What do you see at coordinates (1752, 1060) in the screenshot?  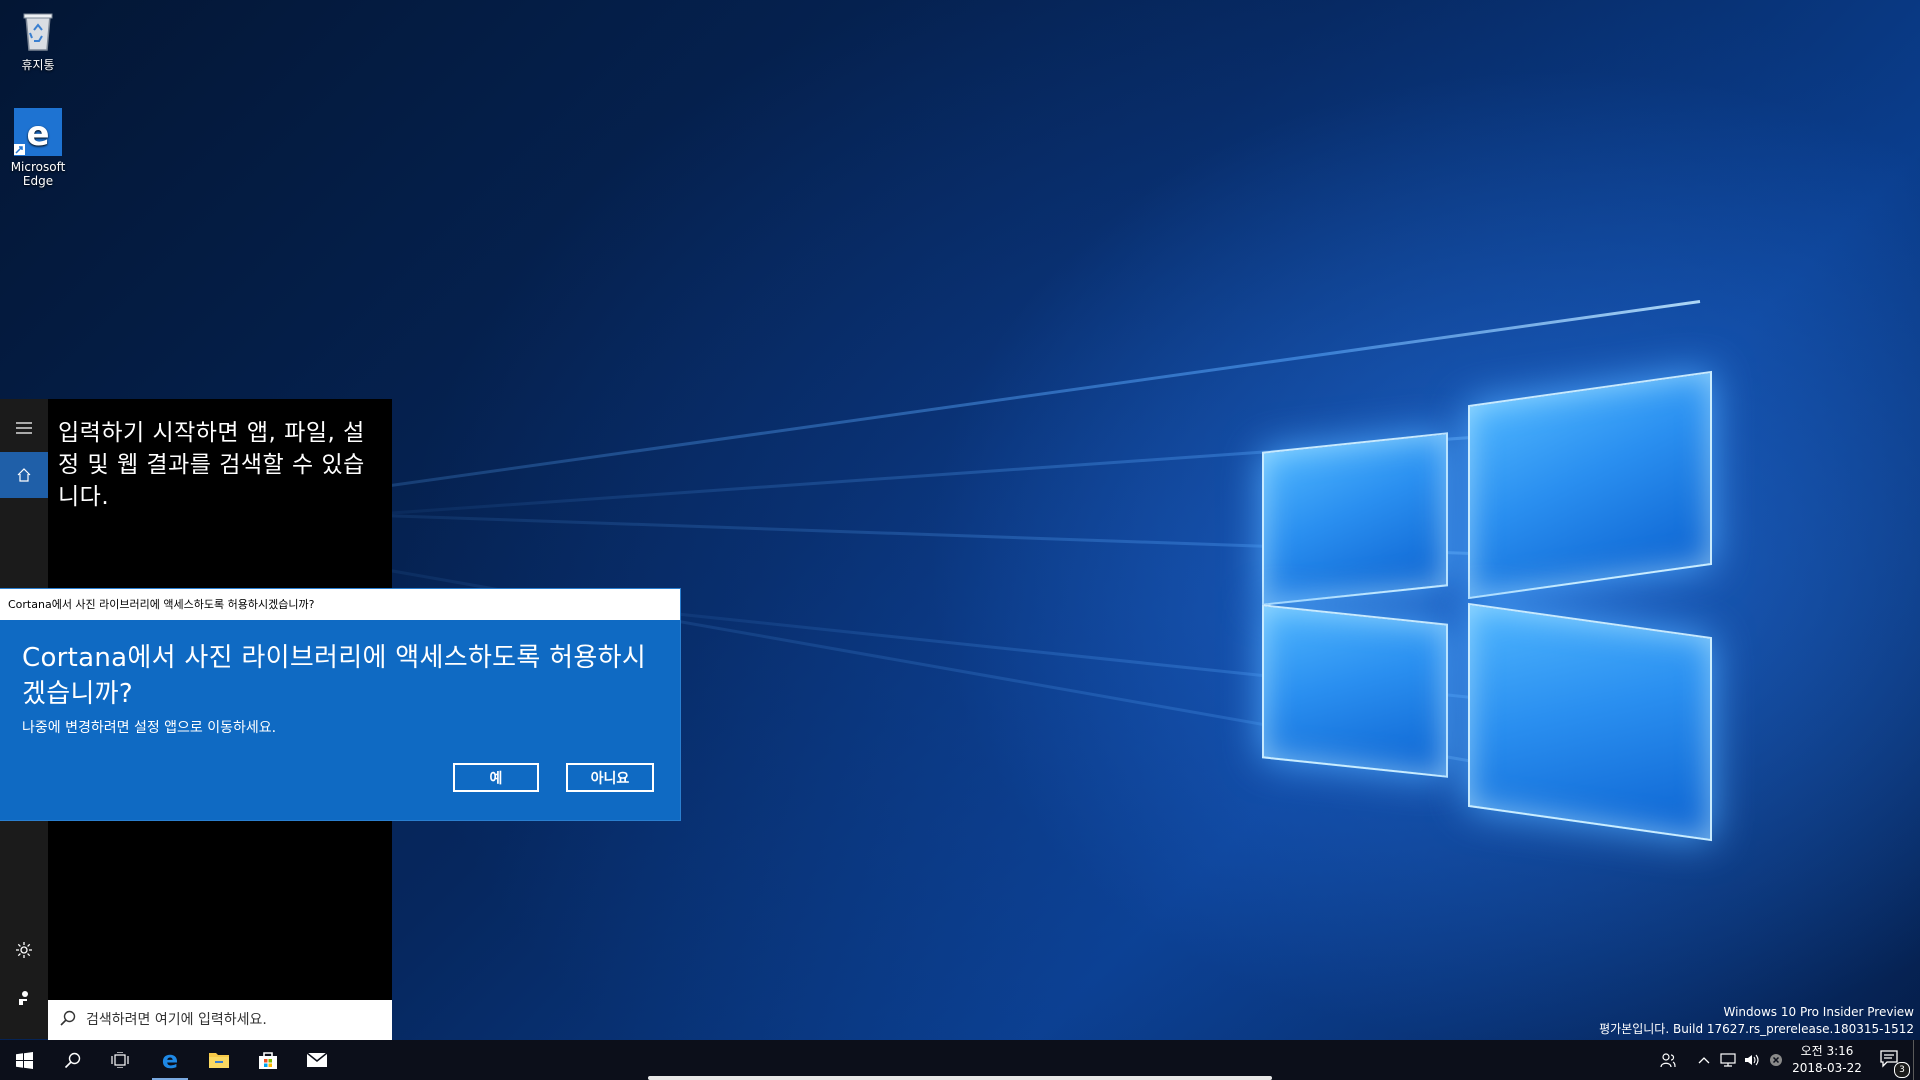 I see `volume-icon` at bounding box center [1752, 1060].